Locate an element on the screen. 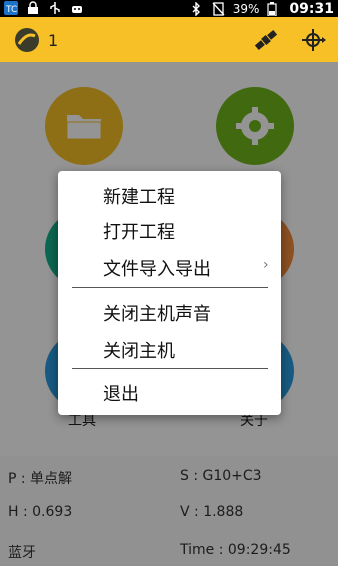 This screenshot has height=566, width=338. battery-icon is located at coordinates (274, 9).